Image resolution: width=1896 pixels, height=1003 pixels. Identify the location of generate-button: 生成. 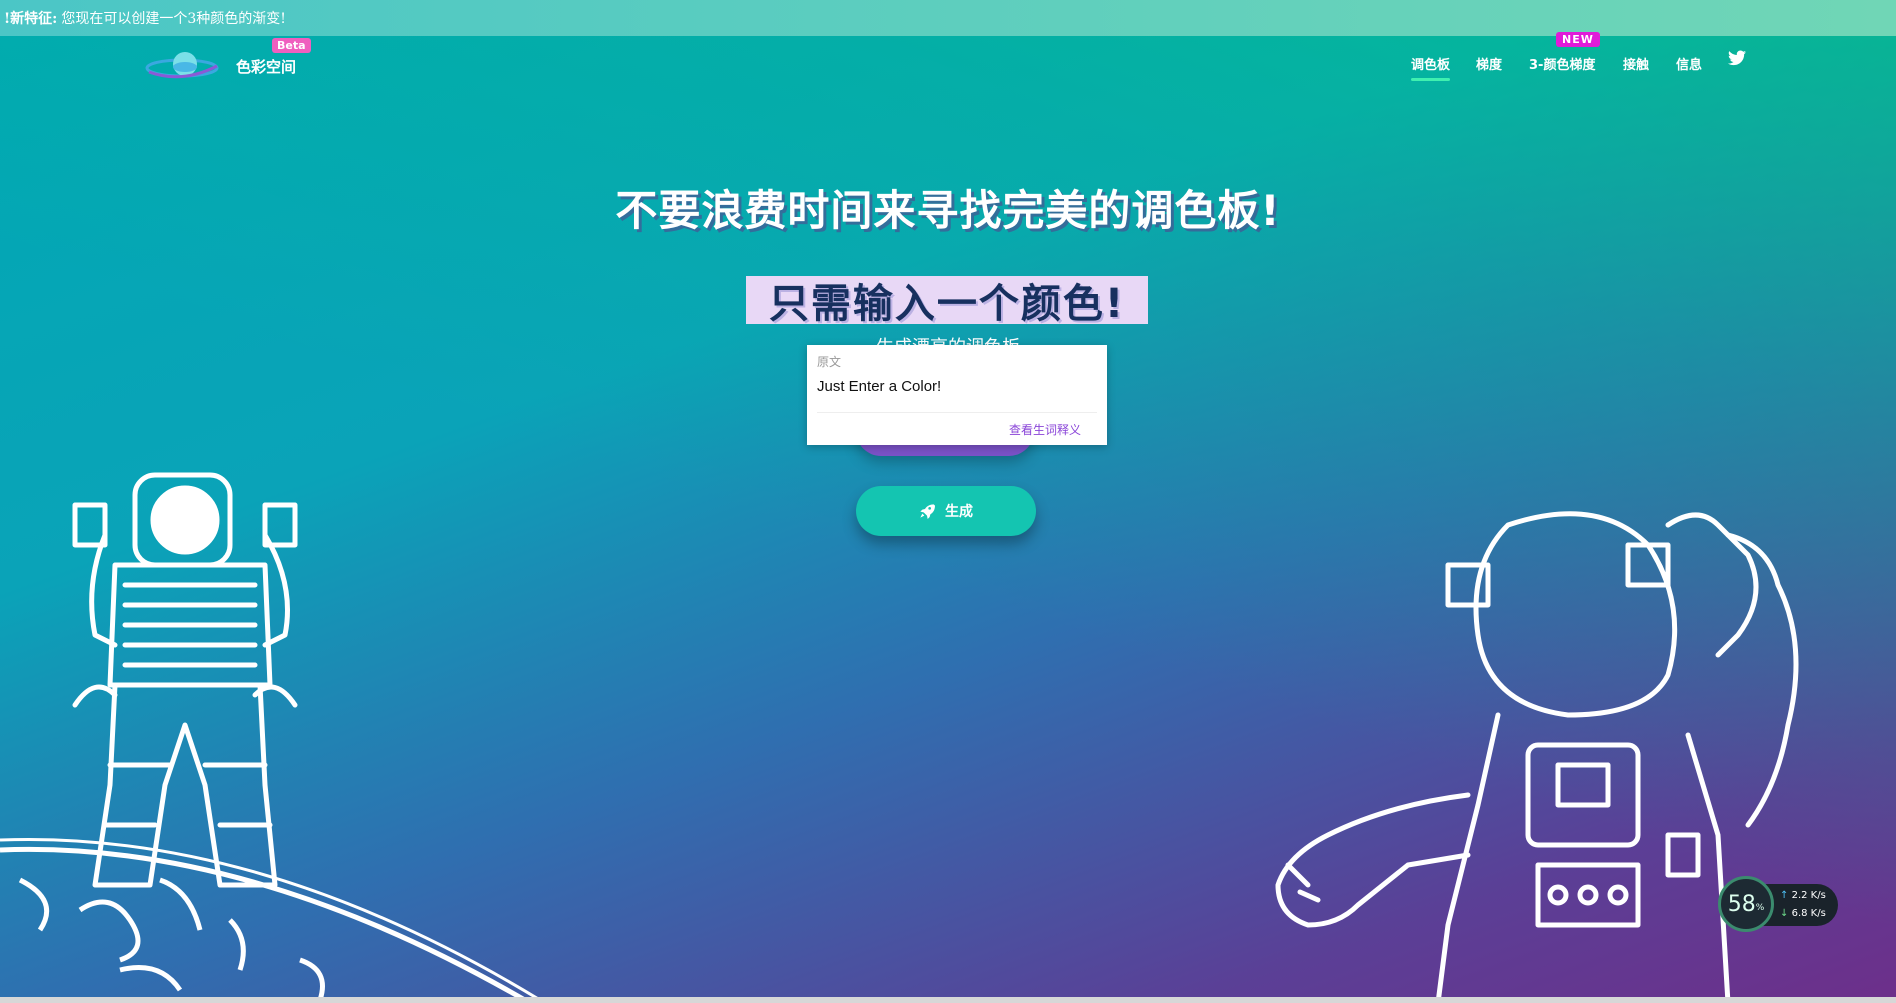
(946, 511).